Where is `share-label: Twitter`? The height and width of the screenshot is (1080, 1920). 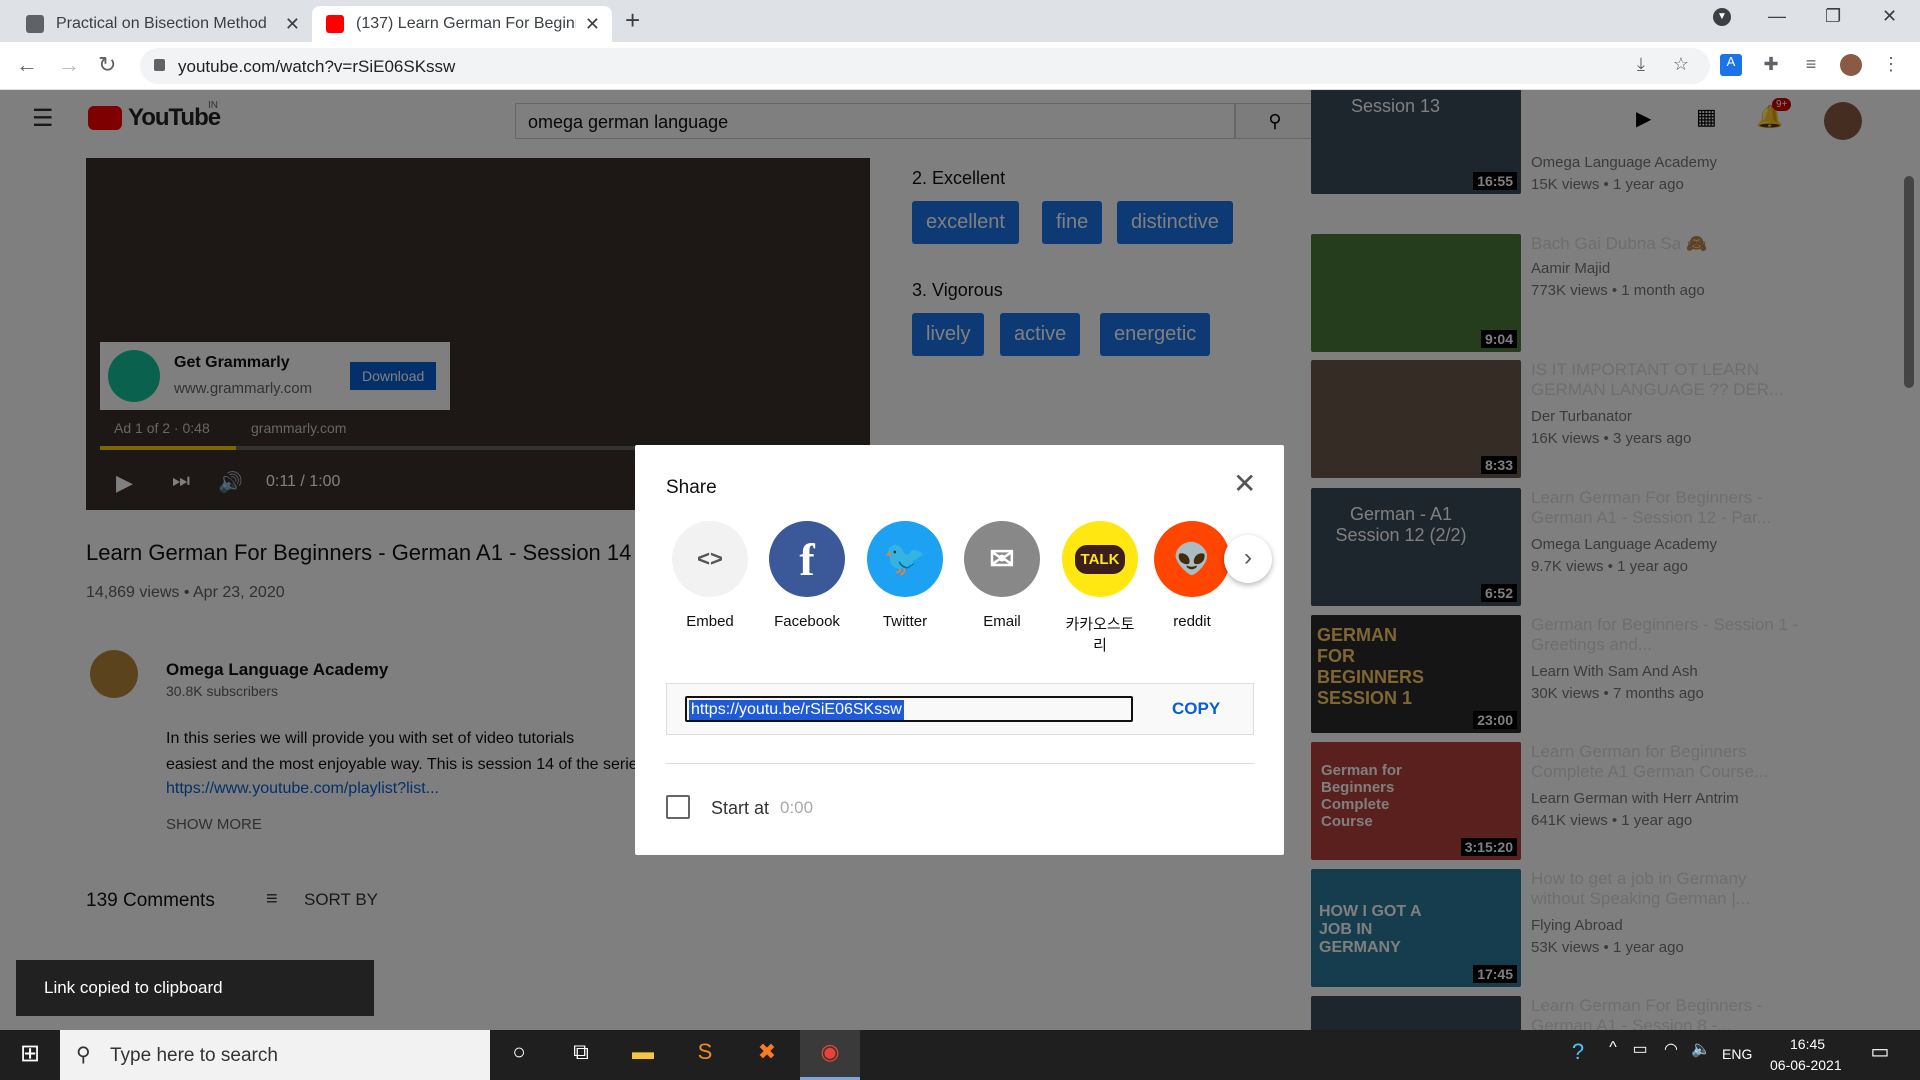 share-label: Twitter is located at coordinates (905, 621).